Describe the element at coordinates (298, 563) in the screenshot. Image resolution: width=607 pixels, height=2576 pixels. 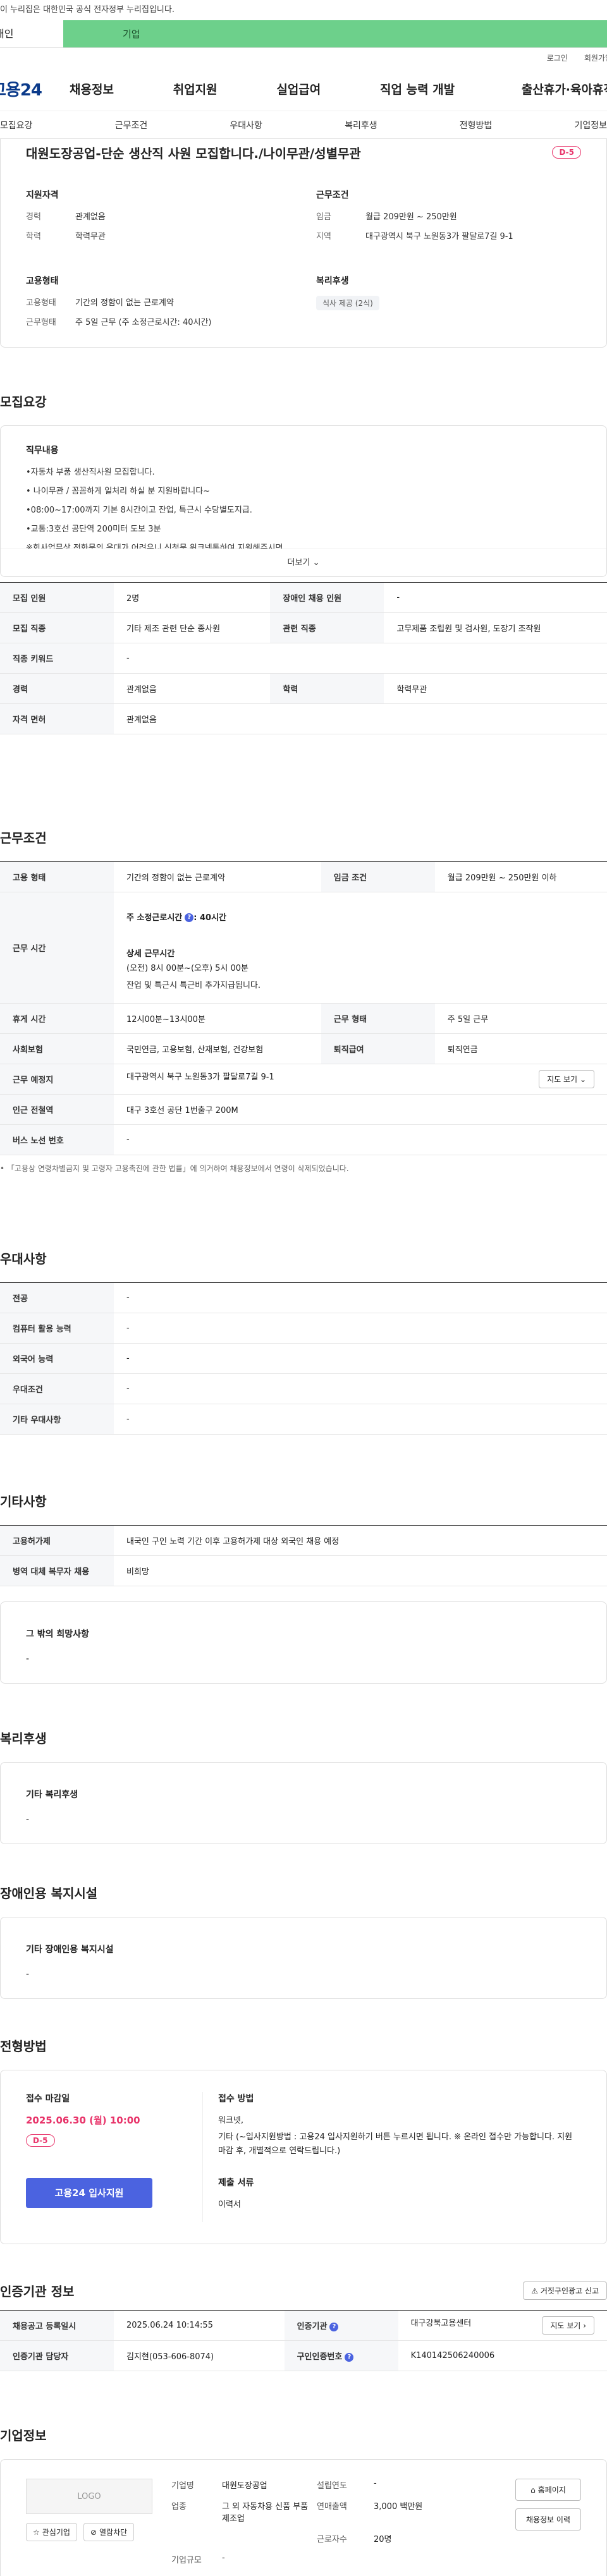
I see `more-label: 더보기` at that location.